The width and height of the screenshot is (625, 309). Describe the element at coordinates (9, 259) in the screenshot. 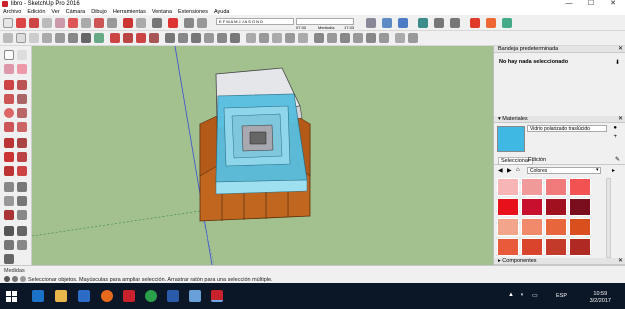

I see `zoom-extents-icon` at that location.